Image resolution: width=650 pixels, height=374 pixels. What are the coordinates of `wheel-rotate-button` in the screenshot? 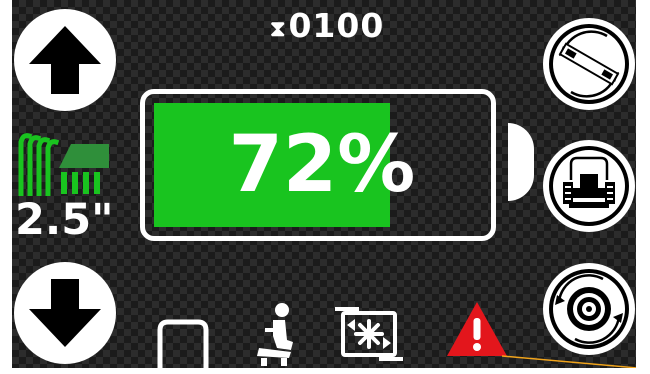 It's located at (589, 309).